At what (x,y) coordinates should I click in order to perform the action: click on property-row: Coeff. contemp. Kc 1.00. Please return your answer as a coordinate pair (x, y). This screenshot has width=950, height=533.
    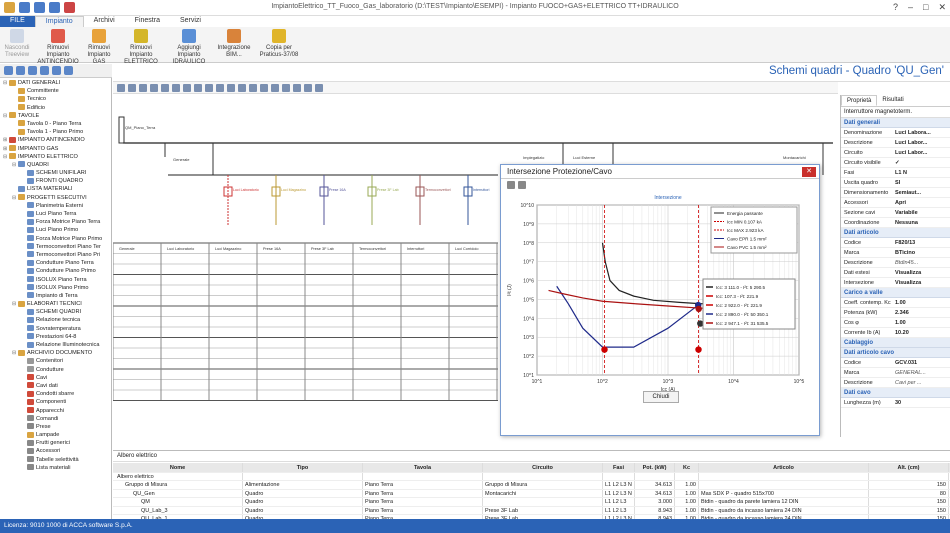
    Looking at the image, I should click on (895, 303).